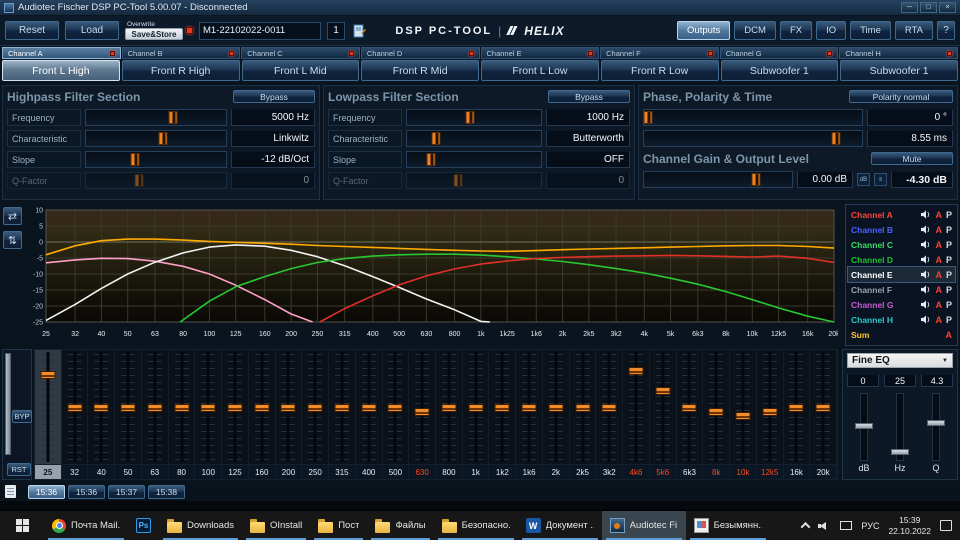 Image resolution: width=960 pixels, height=540 pixels. Describe the element at coordinates (824, 526) in the screenshot. I see `volume-icon` at that location.